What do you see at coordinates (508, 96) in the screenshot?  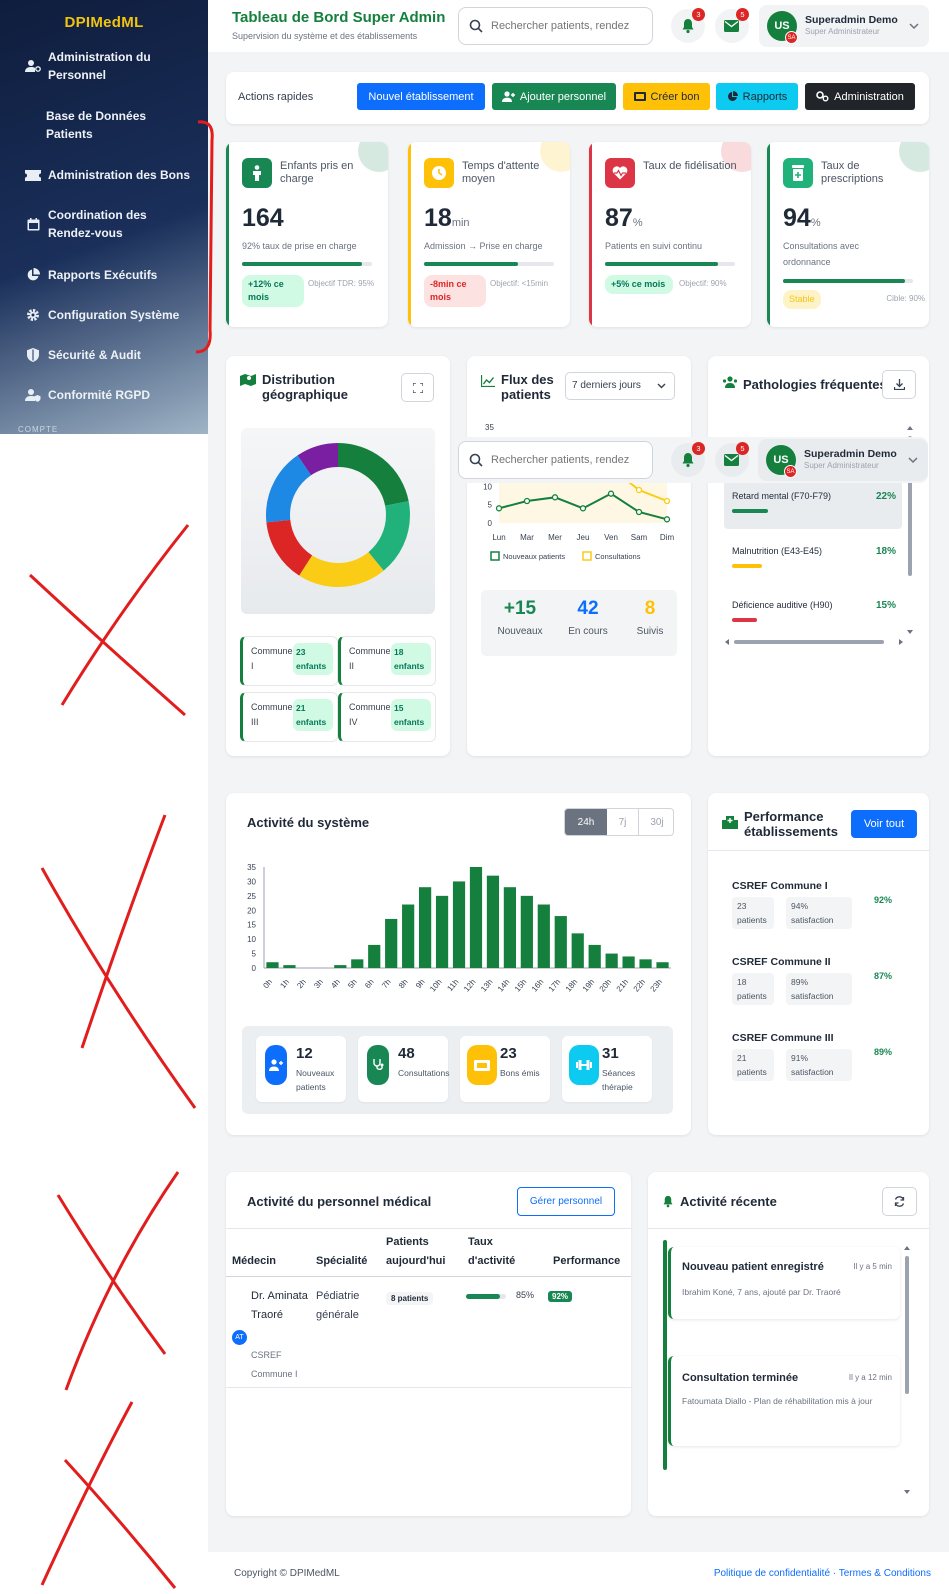 I see `user-plus-icon` at bounding box center [508, 96].